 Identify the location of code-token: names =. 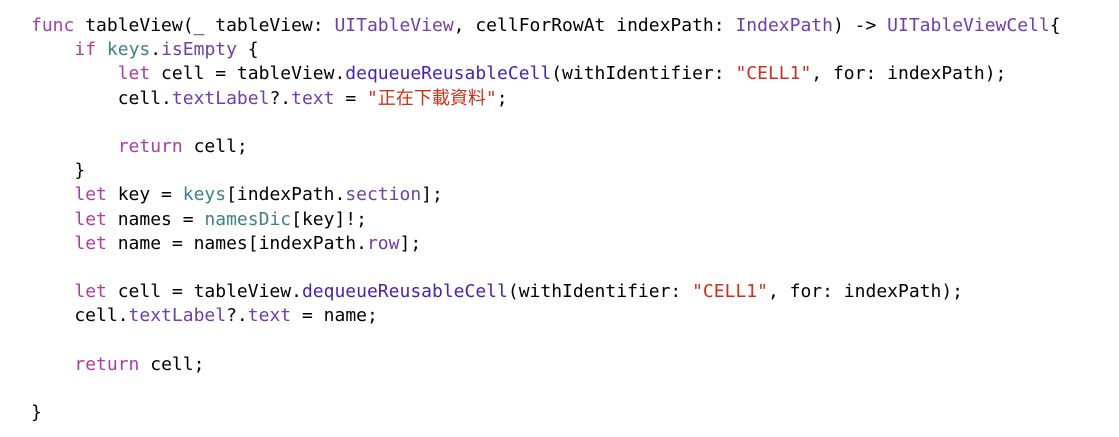
(155, 219).